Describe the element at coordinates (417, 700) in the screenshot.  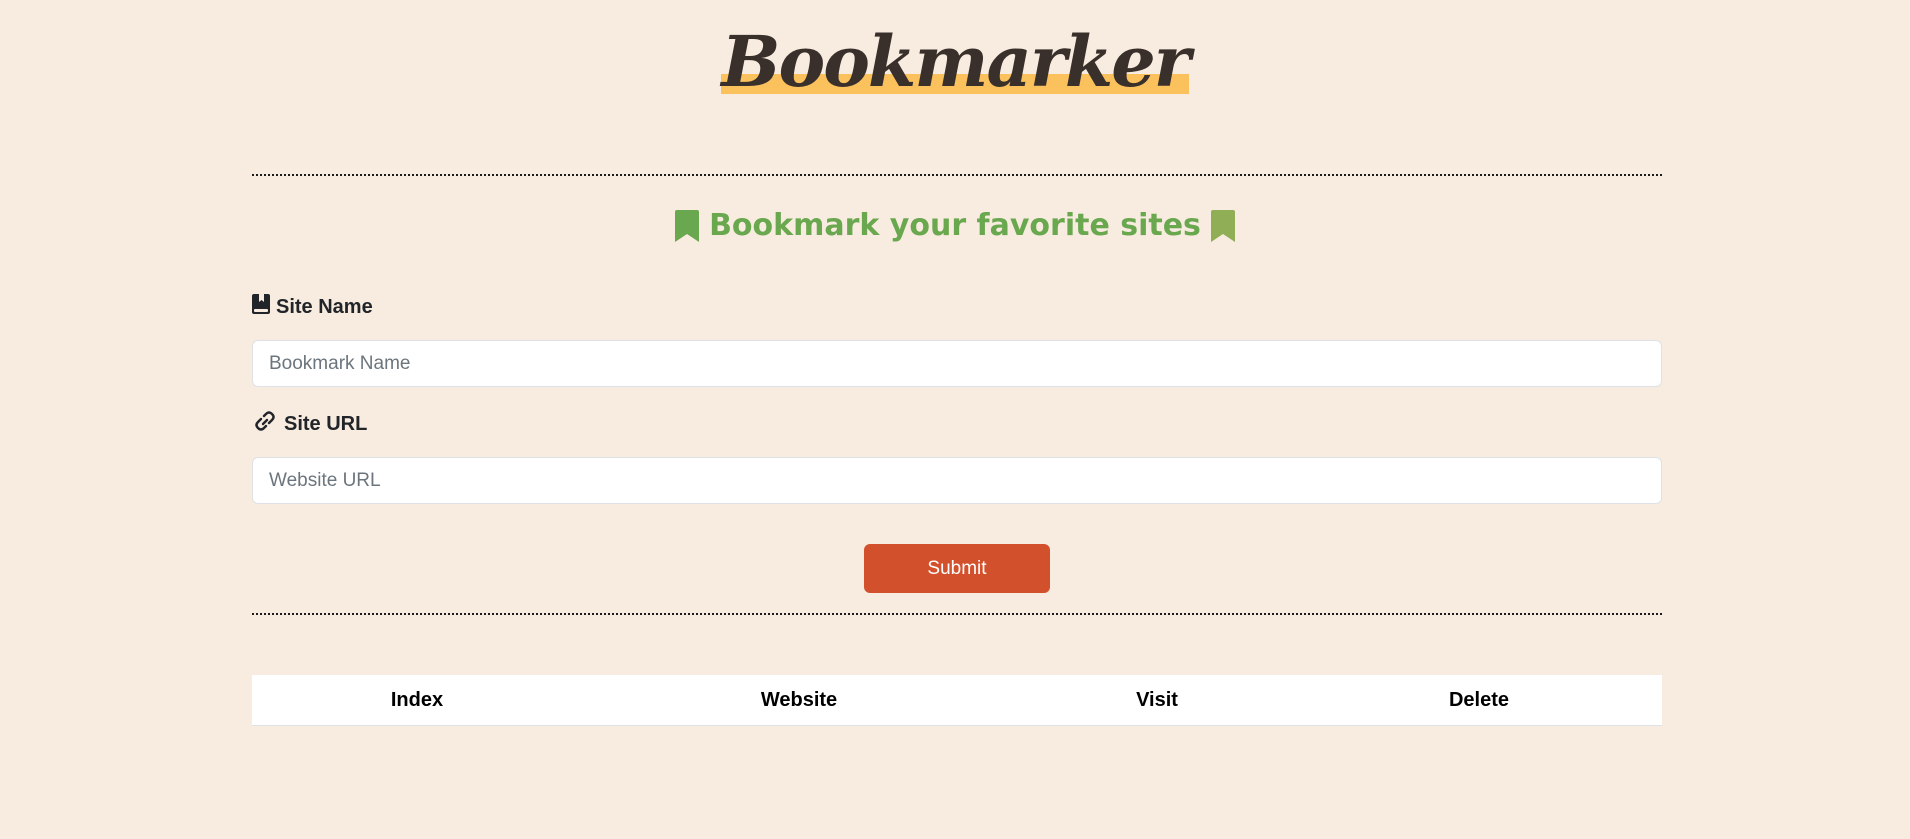
I see `column-header-index: Index` at that location.